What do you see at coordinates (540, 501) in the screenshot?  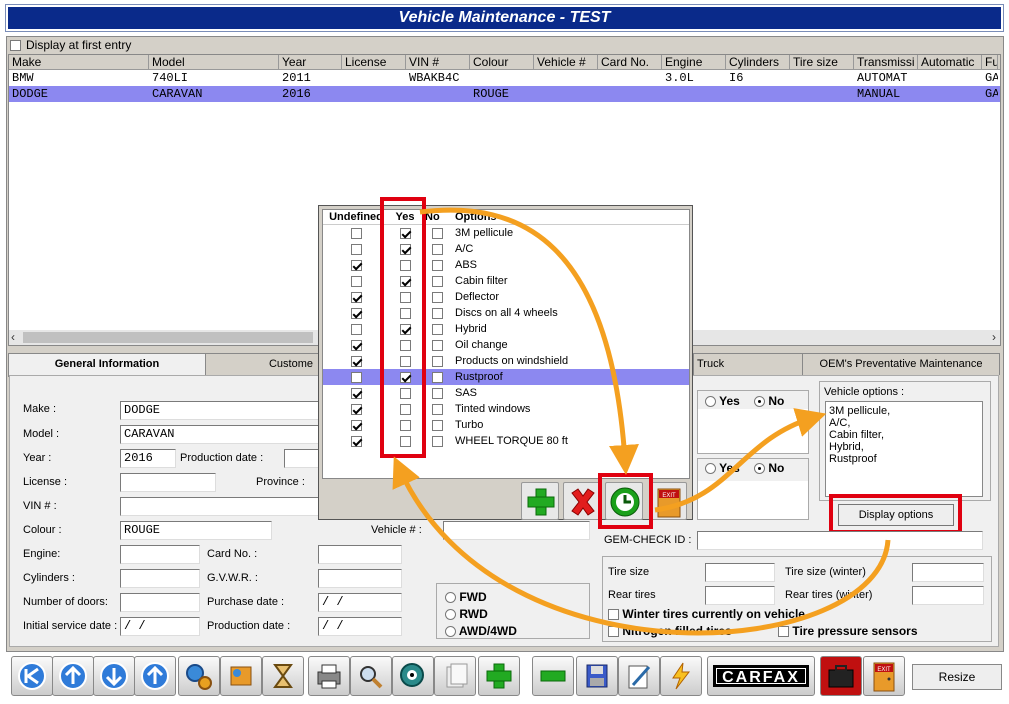 I see `add-option-button` at bounding box center [540, 501].